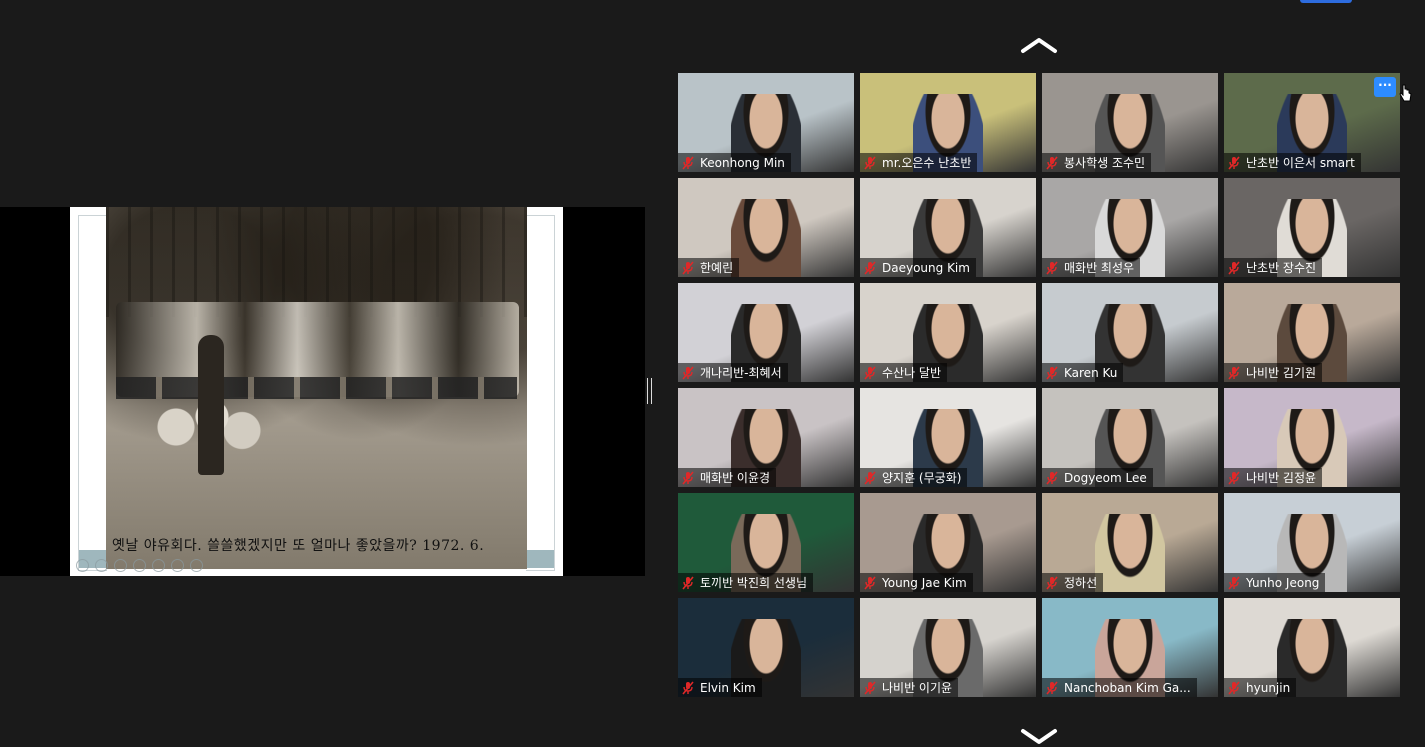 The height and width of the screenshot is (747, 1425). Describe the element at coordinates (1130, 332) in the screenshot. I see `participant-tile: Karen Ku` at that location.